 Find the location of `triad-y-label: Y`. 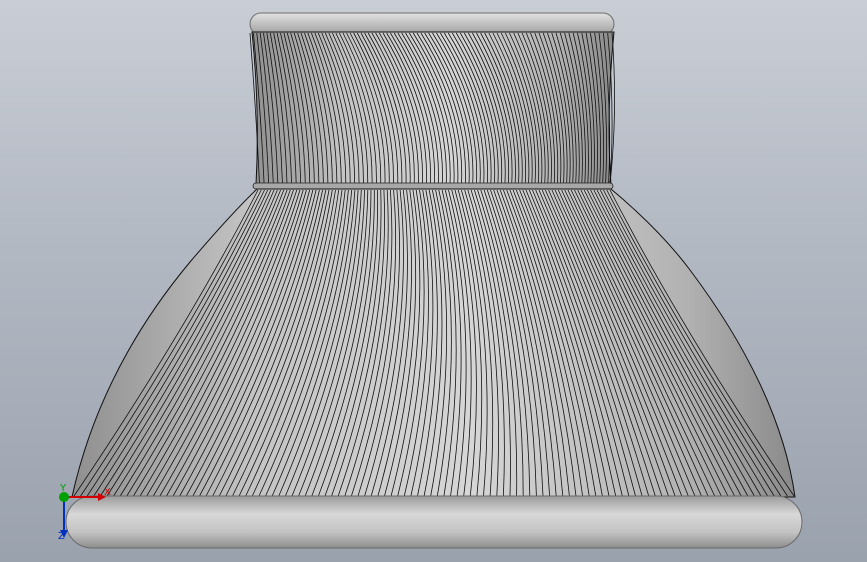

triad-y-label: Y is located at coordinates (63, 488).